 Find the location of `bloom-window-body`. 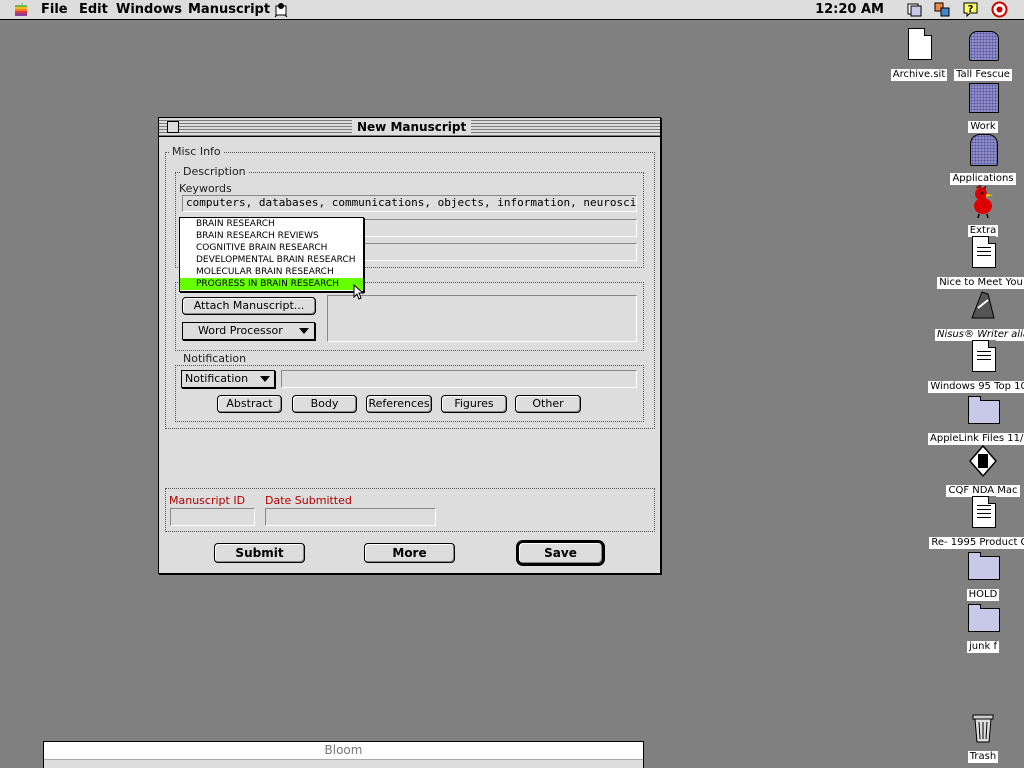

bloom-window-body is located at coordinates (343, 764).